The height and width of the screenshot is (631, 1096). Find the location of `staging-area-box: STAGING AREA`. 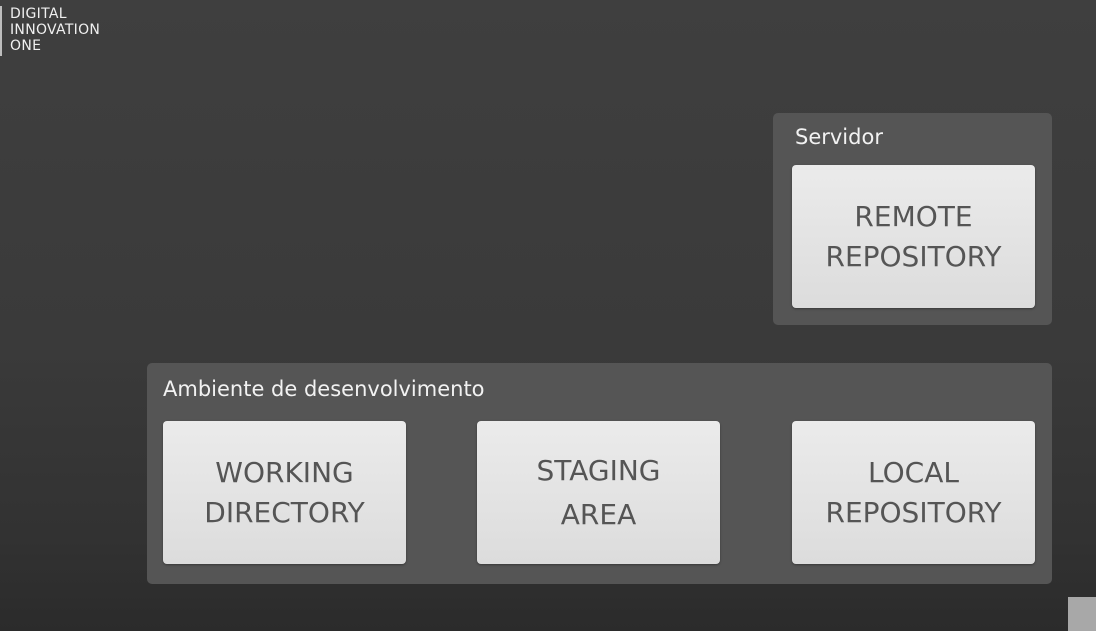

staging-area-box: STAGING AREA is located at coordinates (598, 492).